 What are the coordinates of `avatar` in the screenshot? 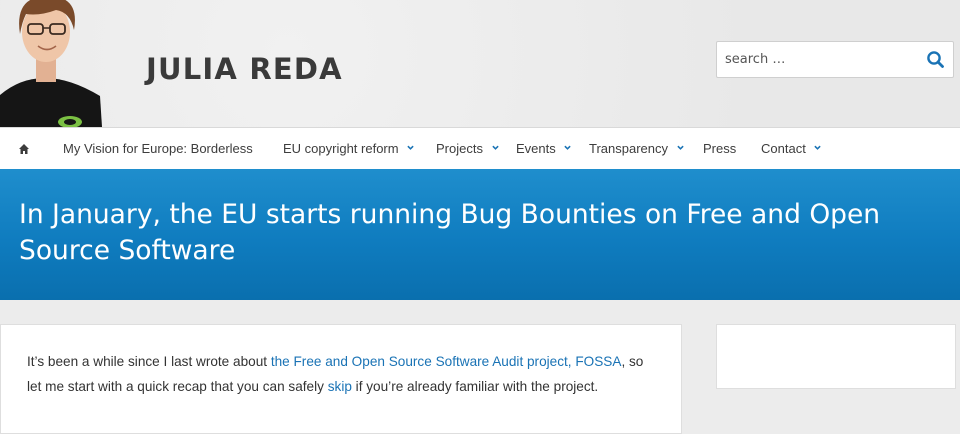 It's located at (51, 63).